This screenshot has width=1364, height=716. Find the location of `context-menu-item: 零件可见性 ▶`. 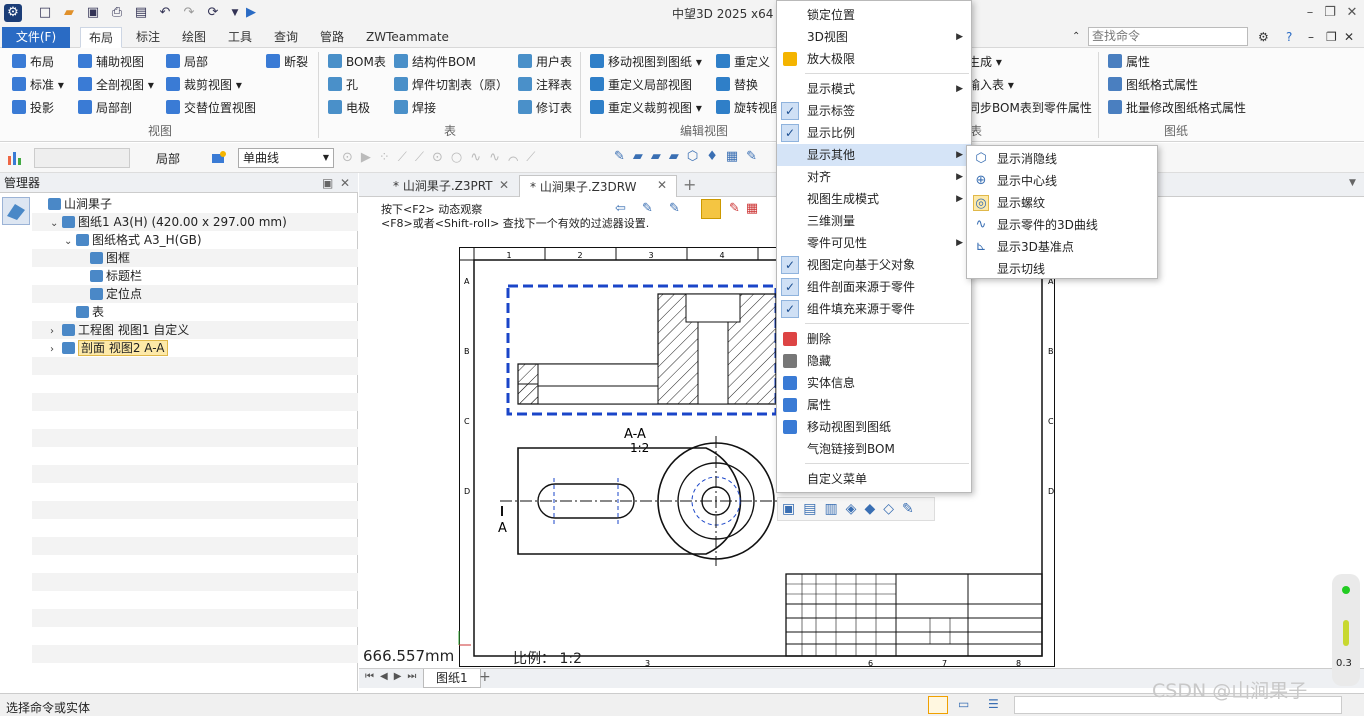

context-menu-item: 零件可见性 ▶ is located at coordinates (874, 243).